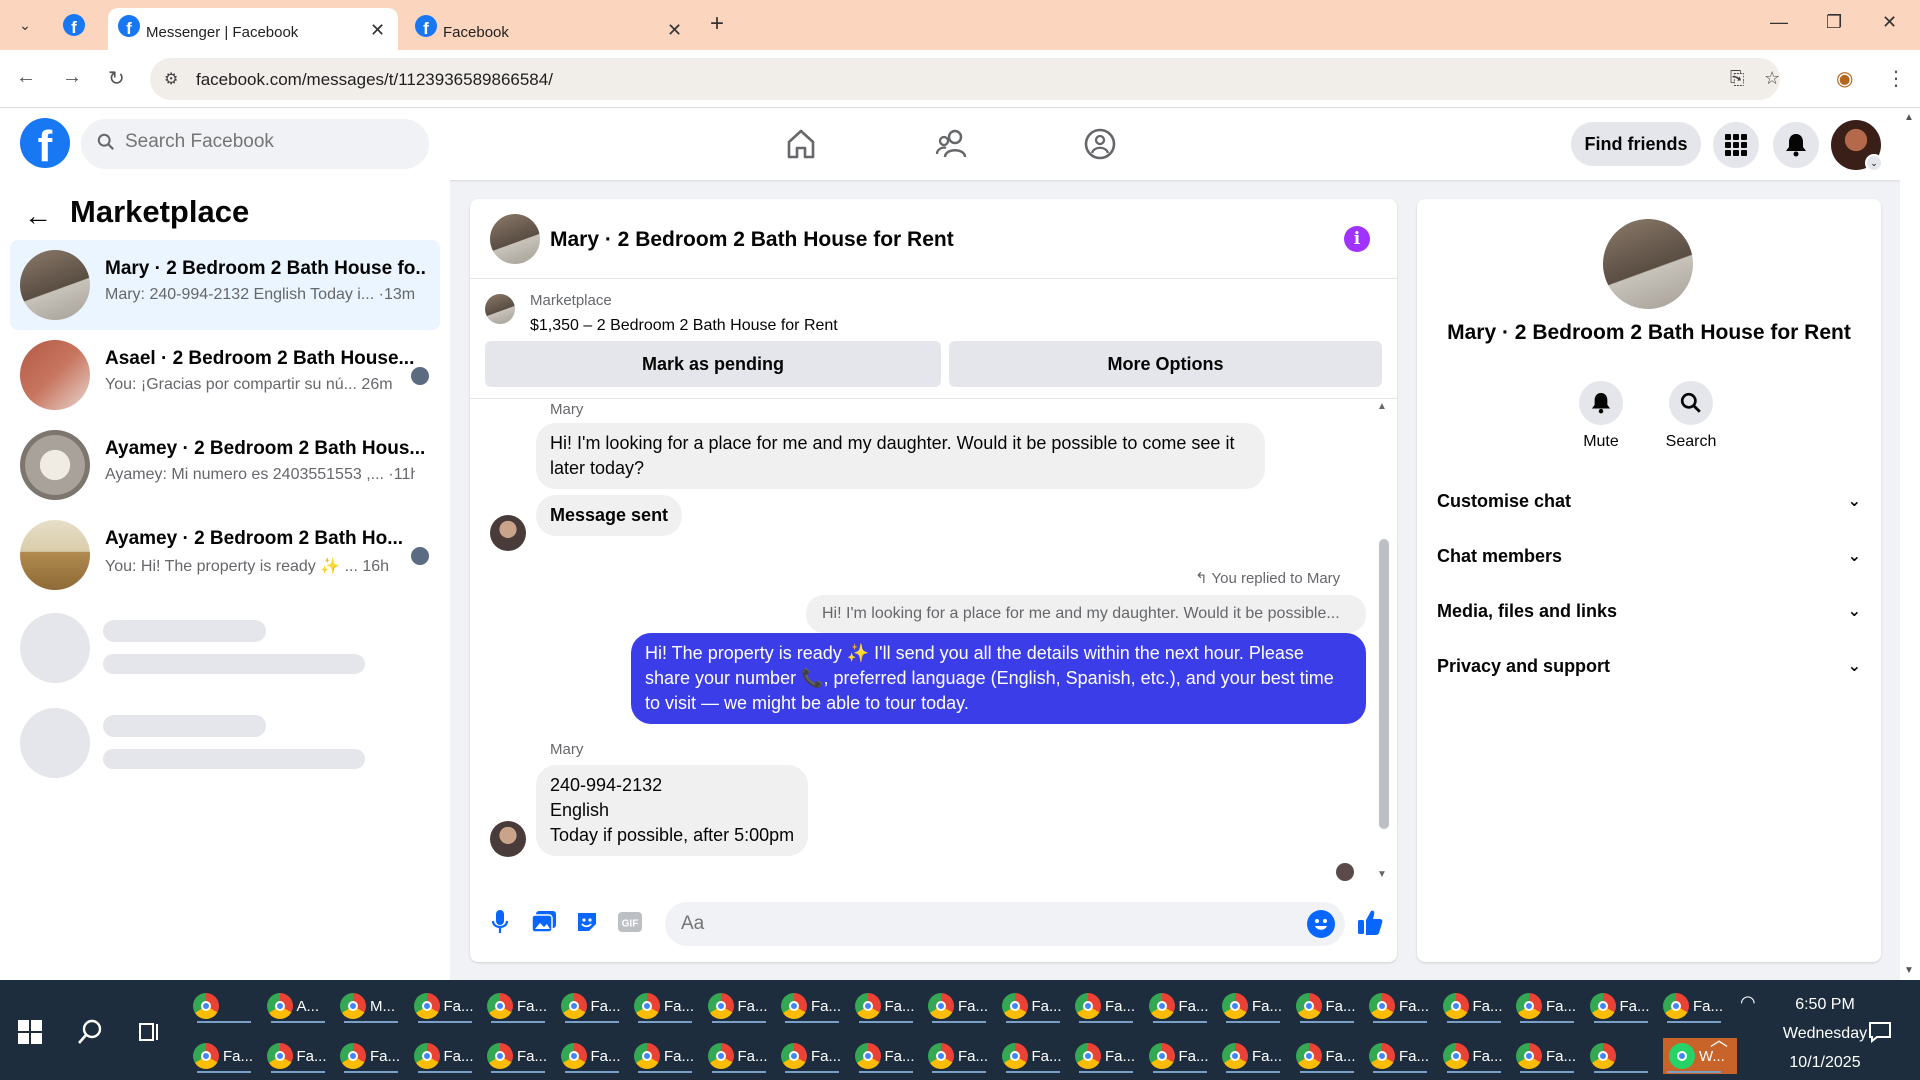 This screenshot has width=1920, height=1080. I want to click on wifi-icon: ◠, so click(1748, 1002).